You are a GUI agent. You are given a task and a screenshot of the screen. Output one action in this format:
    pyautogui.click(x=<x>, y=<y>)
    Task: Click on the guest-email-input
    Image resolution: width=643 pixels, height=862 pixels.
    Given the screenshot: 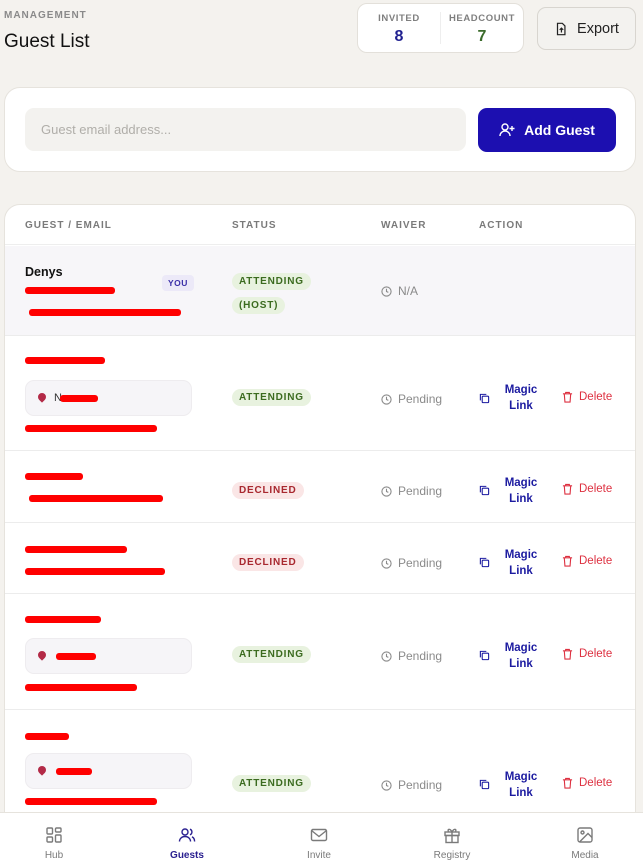 What is the action you would take?
    pyautogui.click(x=245, y=129)
    